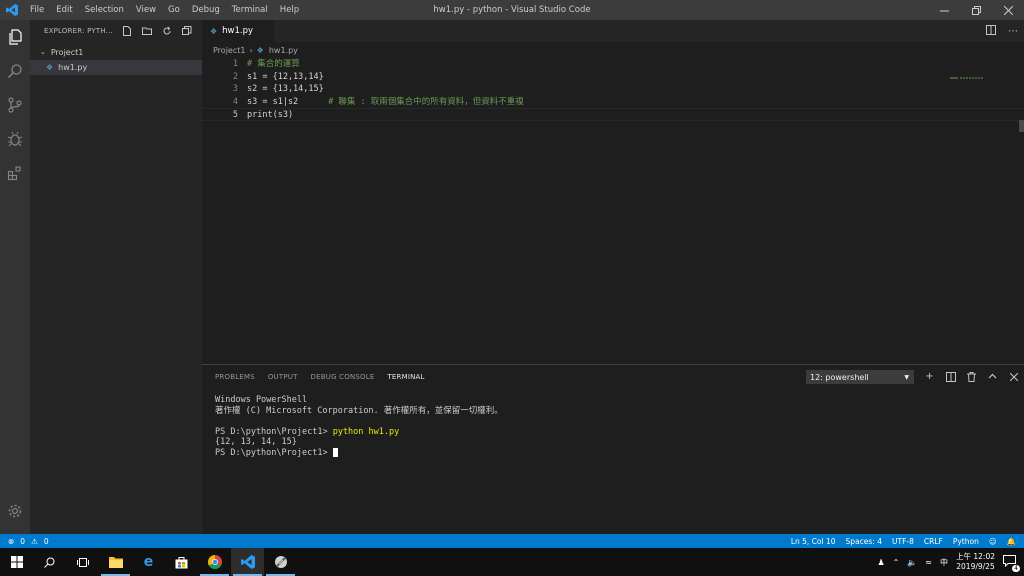 The height and width of the screenshot is (576, 1024). What do you see at coordinates (289, 10) in the screenshot?
I see `menu-help: Help` at bounding box center [289, 10].